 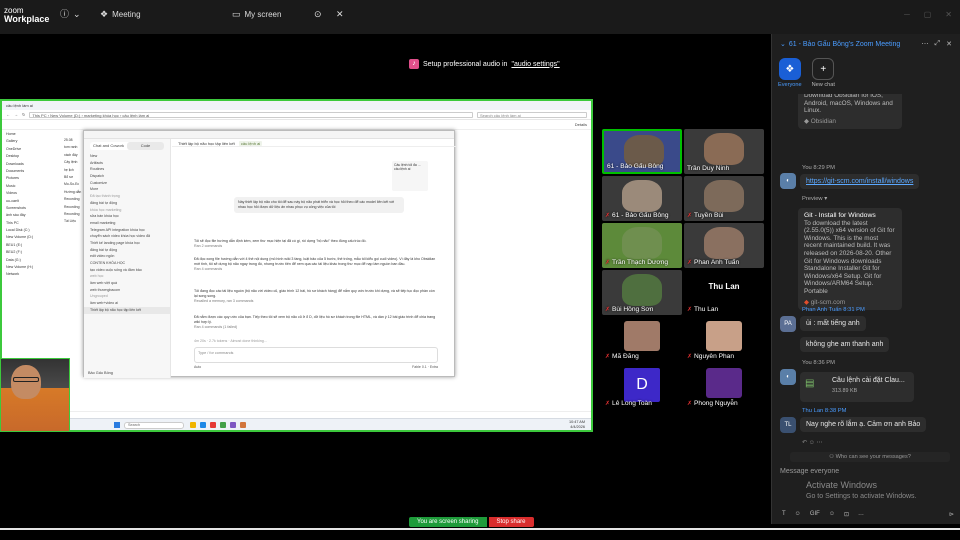 I want to click on answer-meta: Recalled a memory, ran 3 commands, so click(x=316, y=301).